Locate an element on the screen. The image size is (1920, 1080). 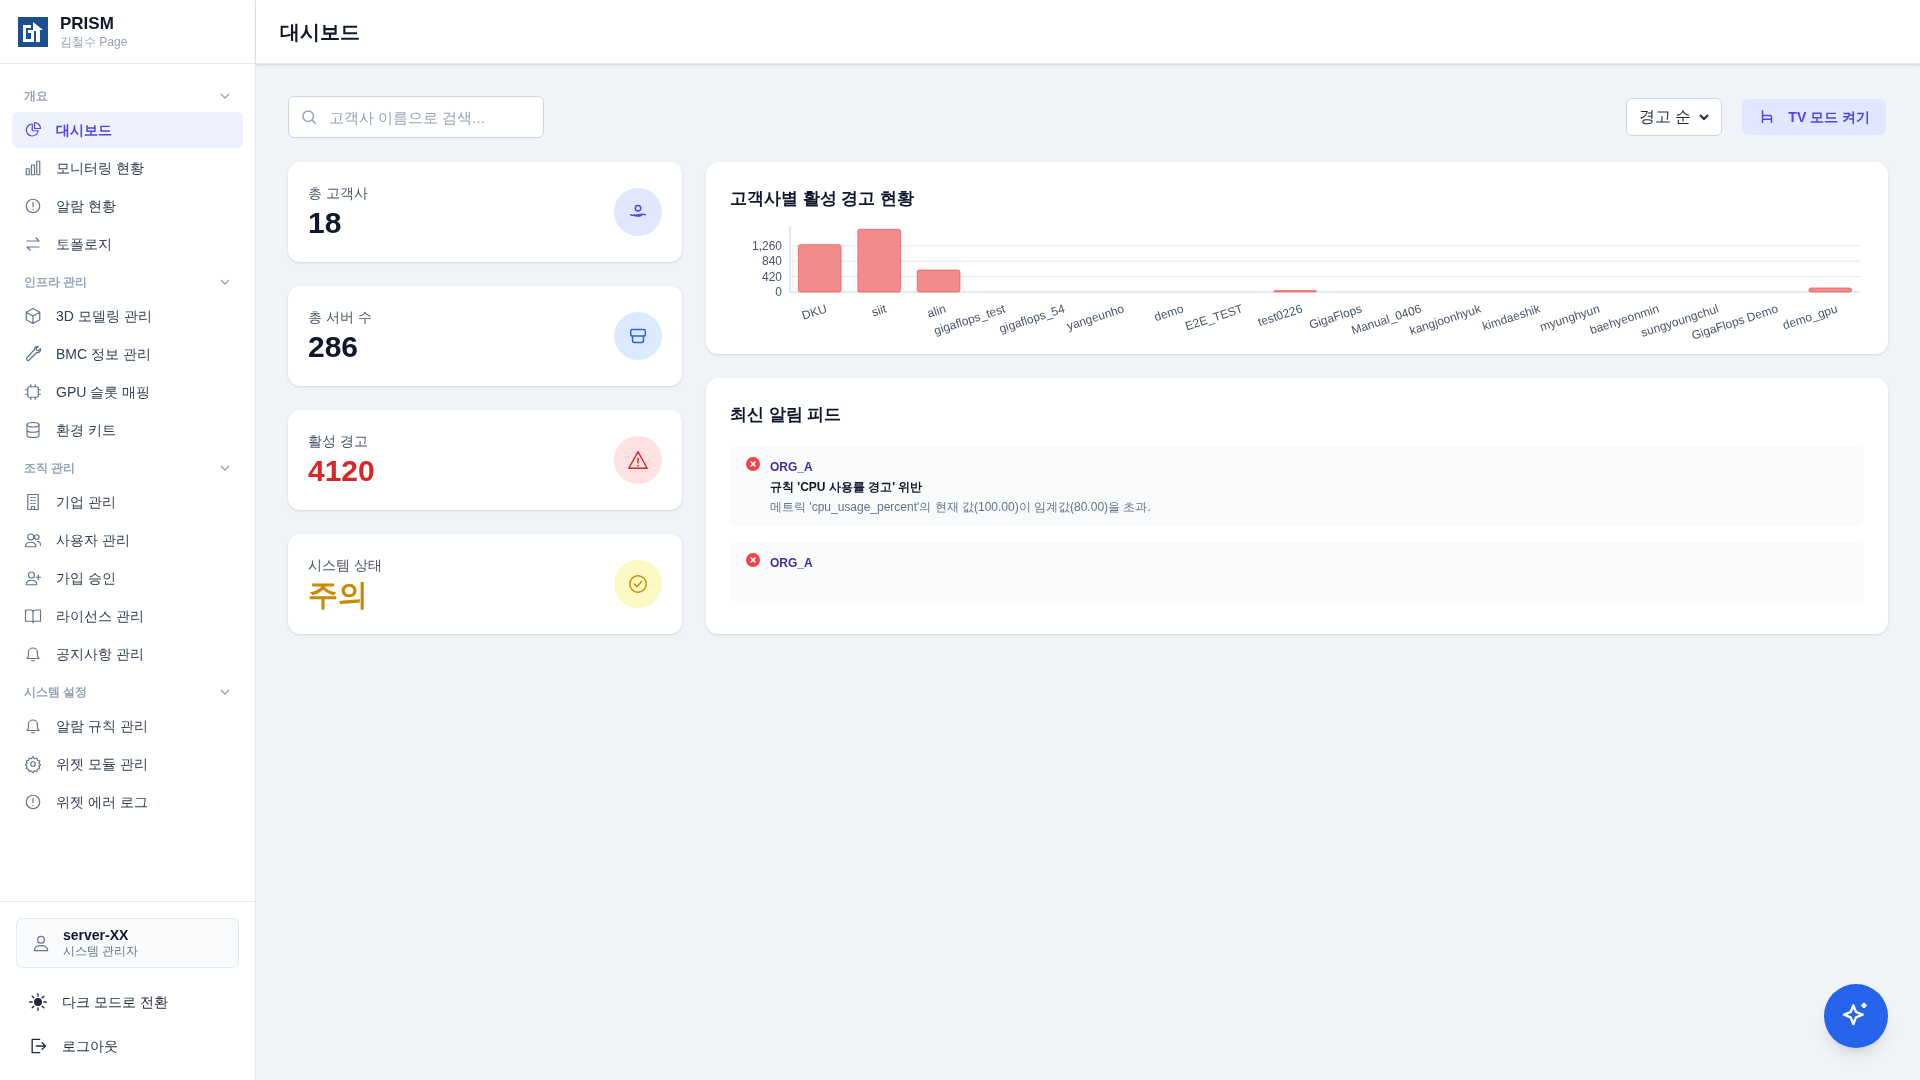
nav-item: BMC 정보 관리 is located at coordinates (127, 354).